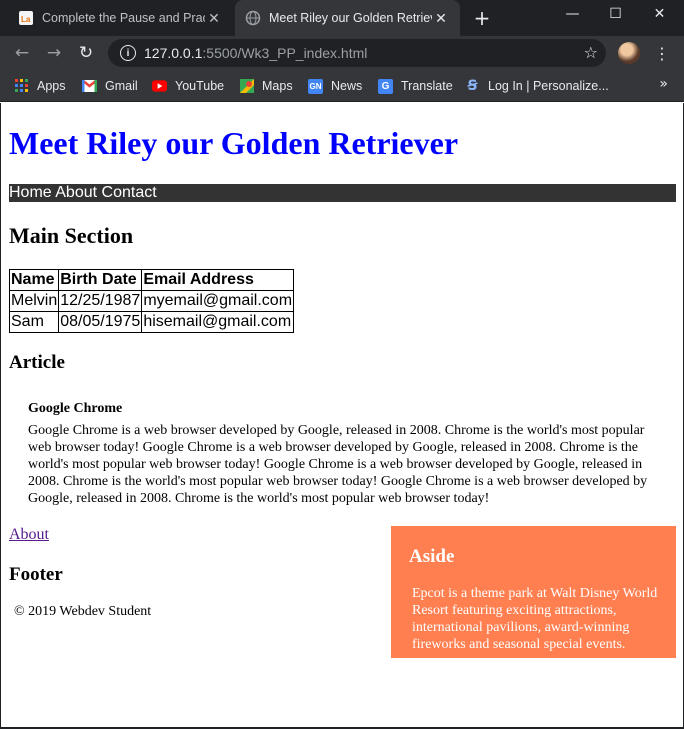 This screenshot has width=684, height=729. What do you see at coordinates (71, 235) in the screenshot?
I see `main-section-heading: Main Section` at bounding box center [71, 235].